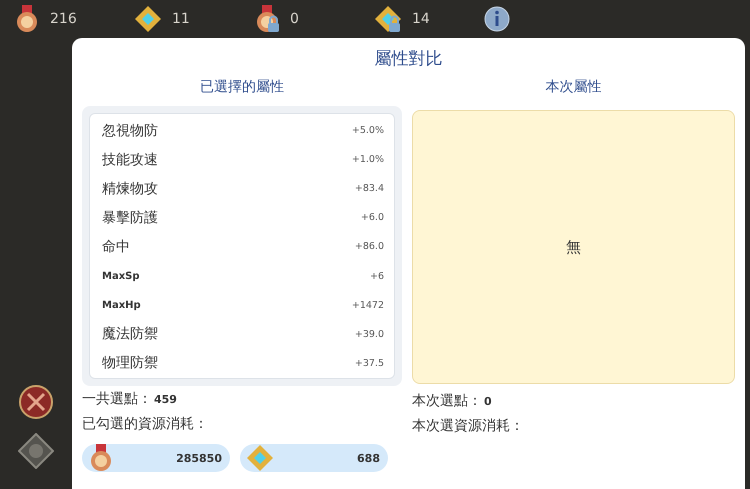 The image size is (750, 489). I want to click on medal-icon, so click(101, 458).